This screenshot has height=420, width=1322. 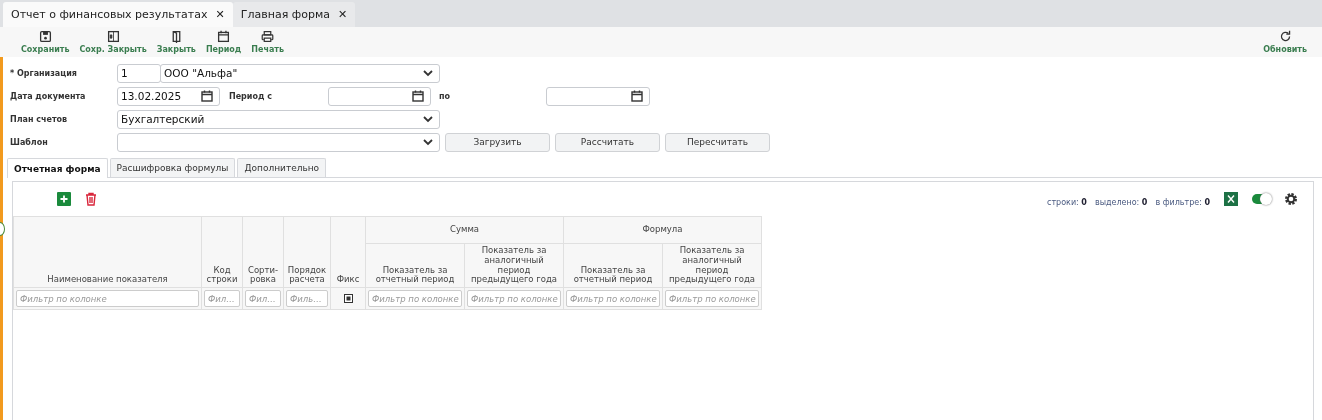 What do you see at coordinates (1067, 202) in the screenshot?
I see `counter-text: строки: 0` at bounding box center [1067, 202].